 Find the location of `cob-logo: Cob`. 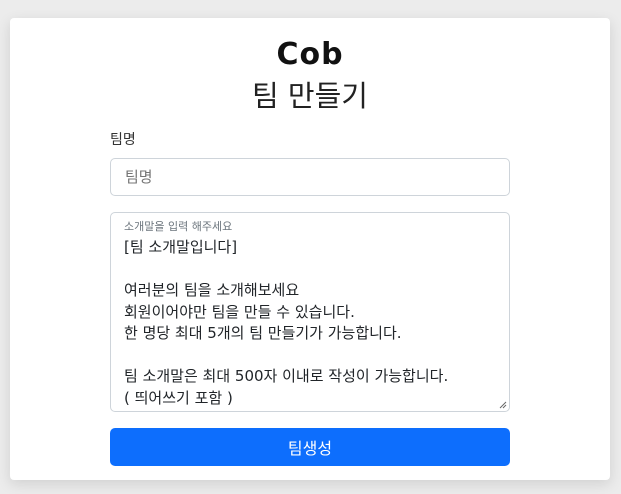

cob-logo: Cob is located at coordinates (310, 54).